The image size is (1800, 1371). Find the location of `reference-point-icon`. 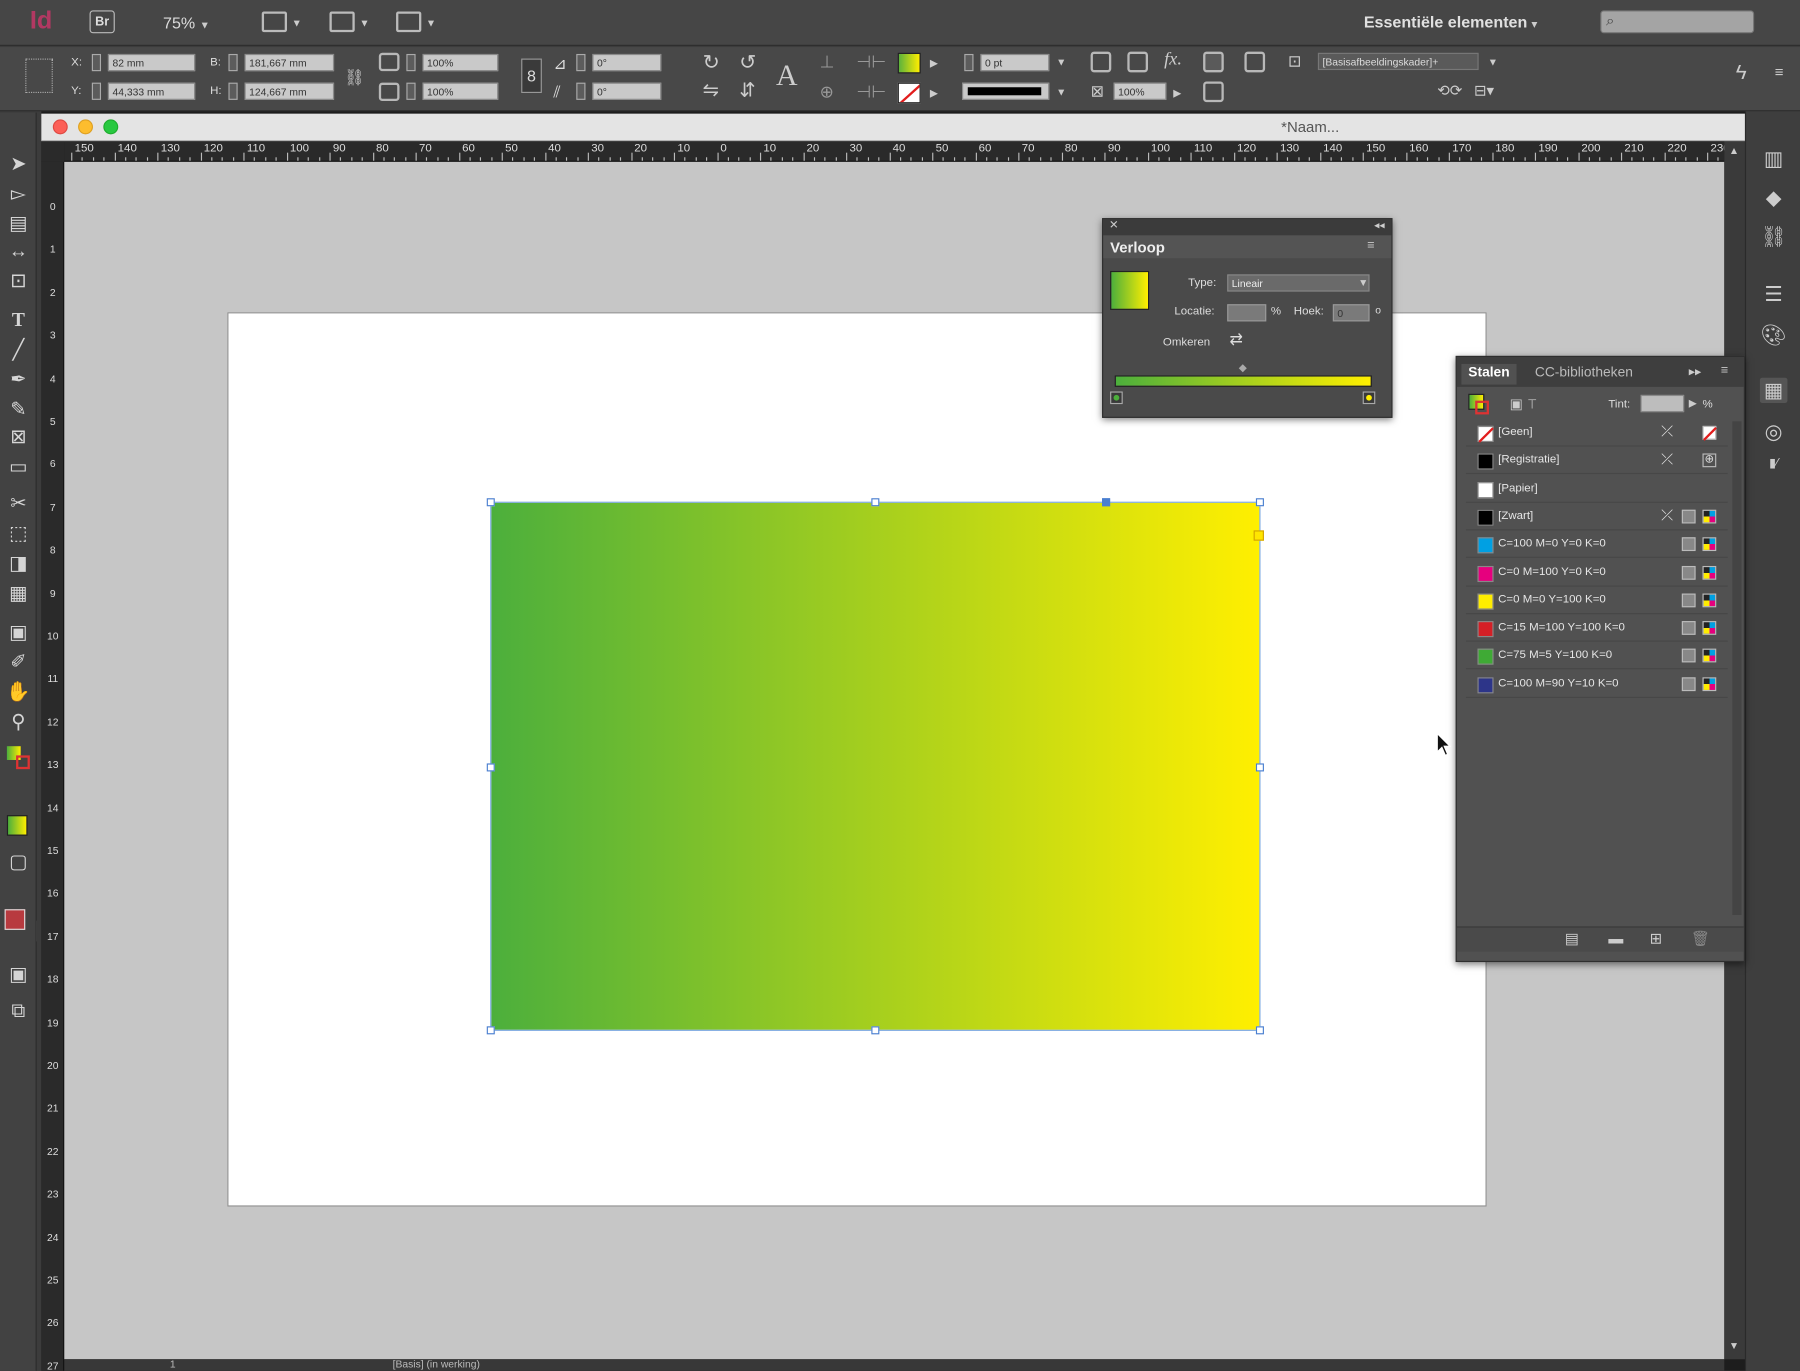

reference-point-icon is located at coordinates (39, 75).